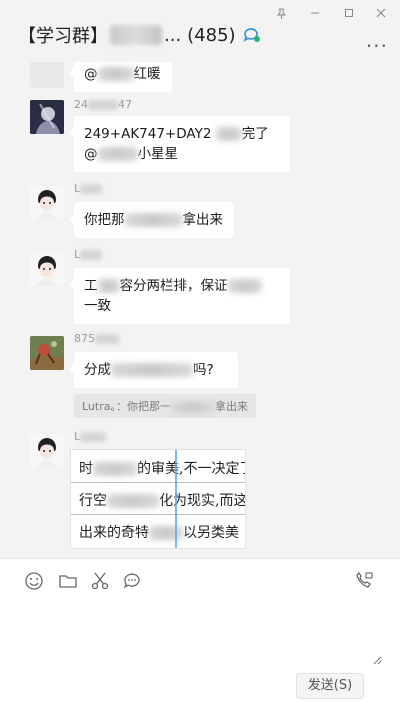  I want to click on image-caret-line, so click(176, 499).